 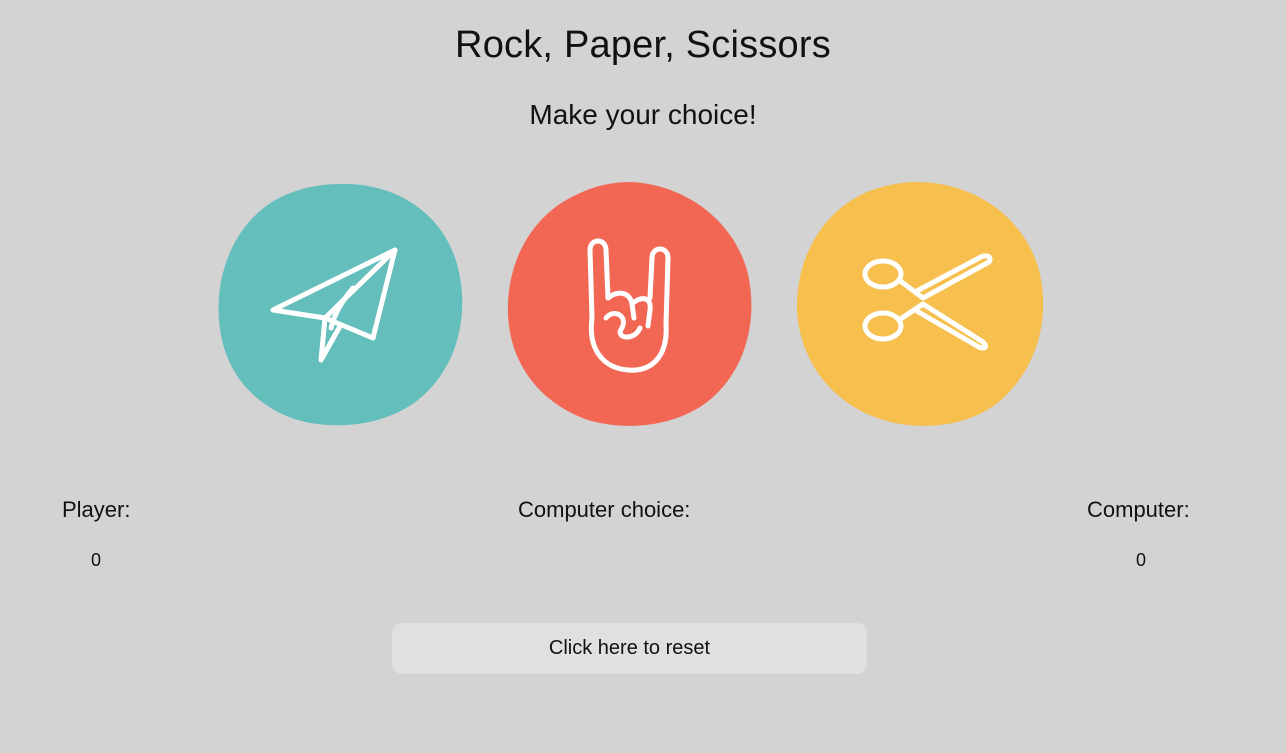 I want to click on player-score-value: 0, so click(x=96, y=560).